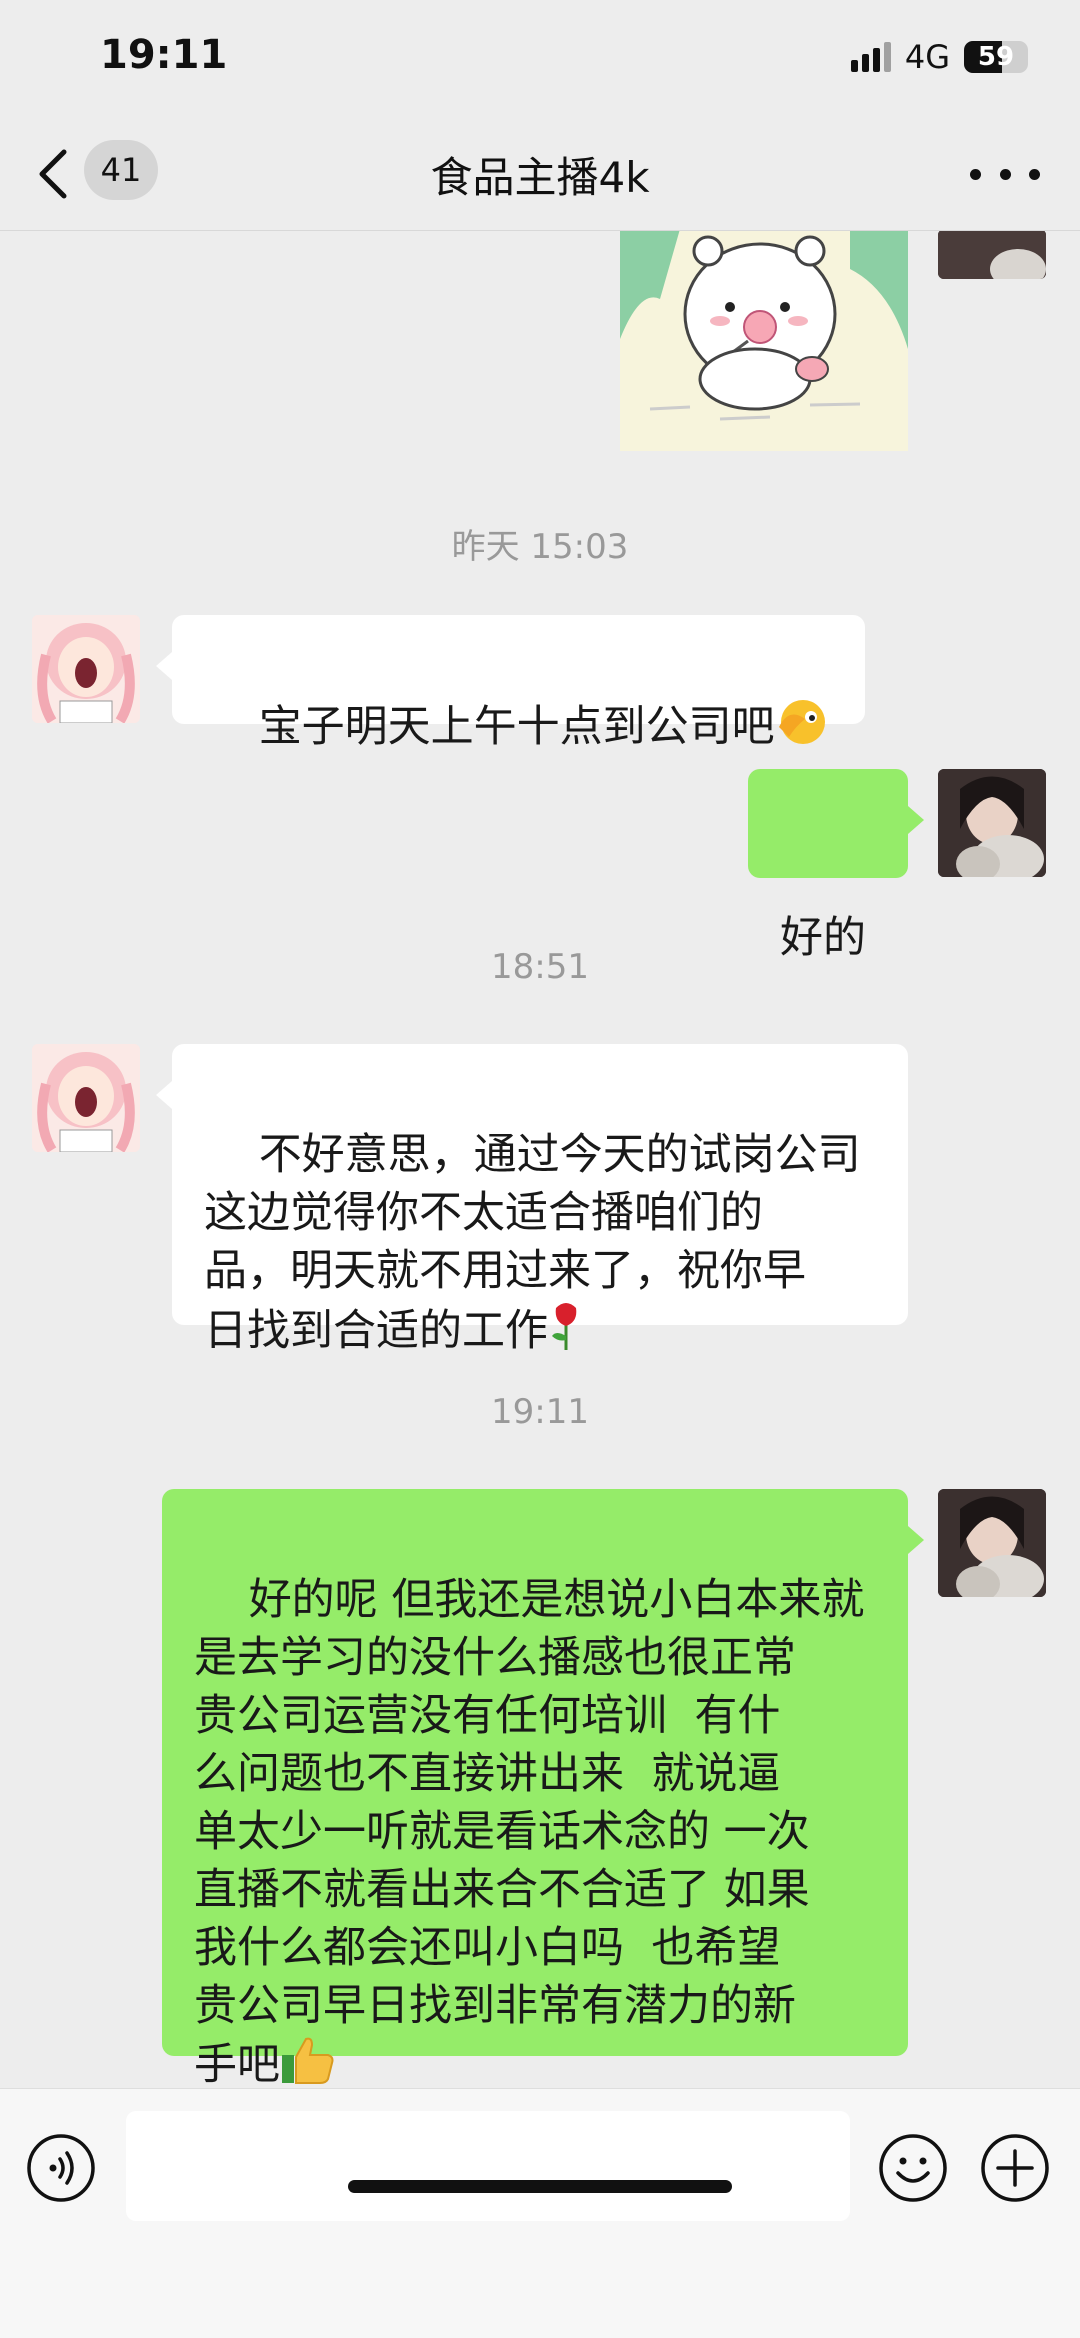 The image size is (1080, 2338). What do you see at coordinates (870, 57) in the screenshot?
I see `signal-icon` at bounding box center [870, 57].